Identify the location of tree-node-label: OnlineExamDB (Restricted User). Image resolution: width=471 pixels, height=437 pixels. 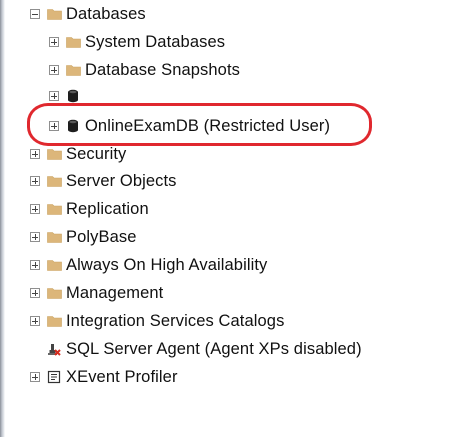
(208, 125).